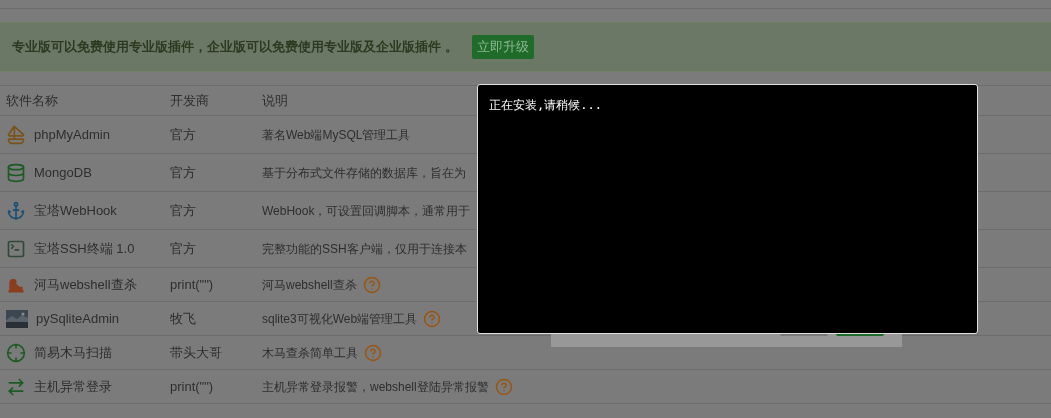 Image resolution: width=1051 pixels, height=418 pixels. What do you see at coordinates (16, 172) in the screenshot?
I see `database-icon` at bounding box center [16, 172].